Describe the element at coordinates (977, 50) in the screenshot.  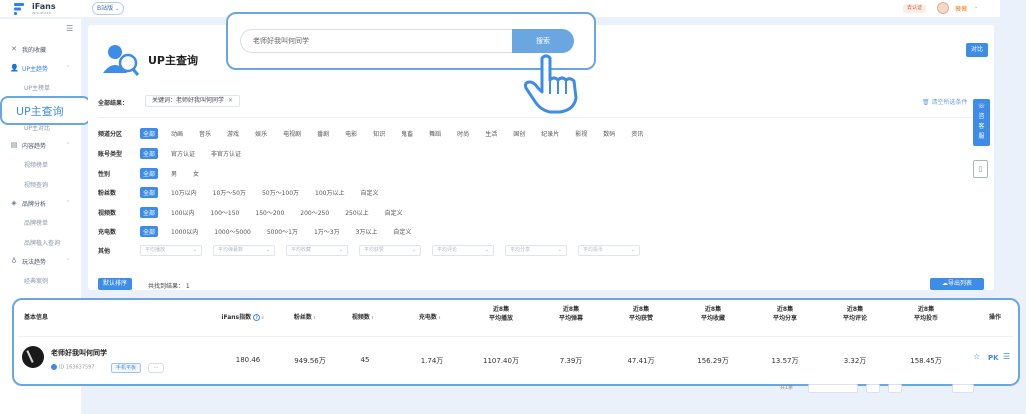
I see `compare-button: 对比` at that location.